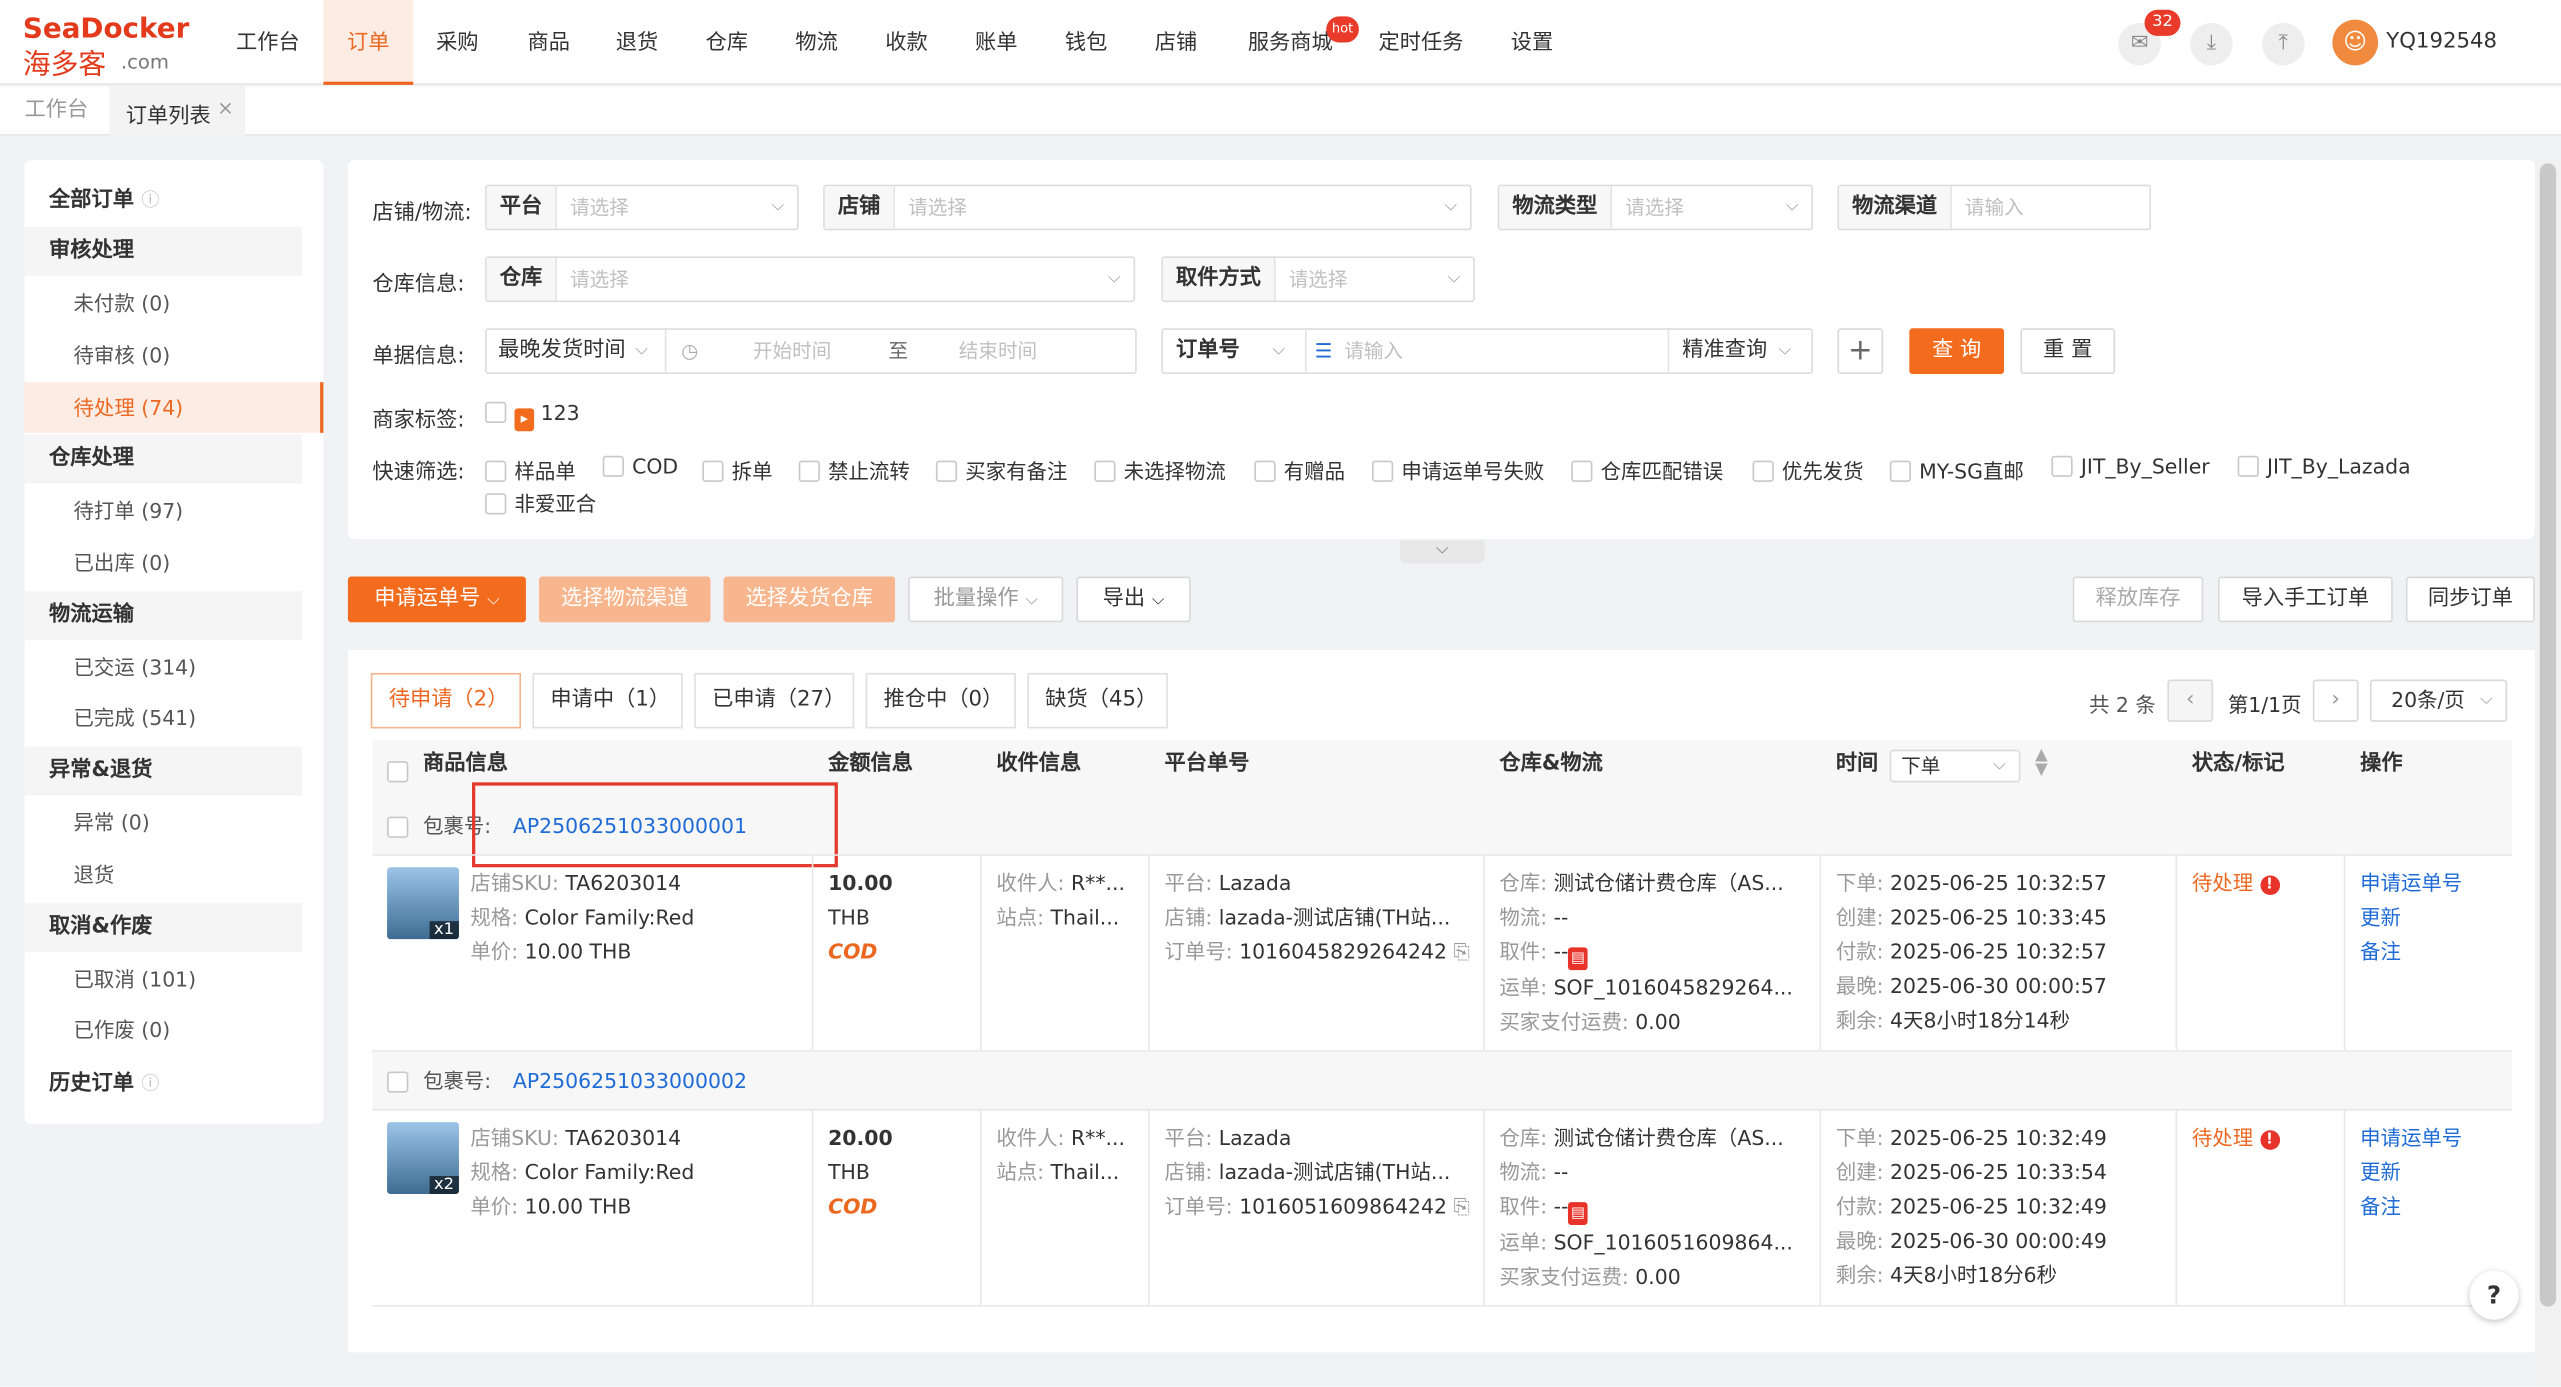 This screenshot has width=2561, height=1387. What do you see at coordinates (2324, 466) in the screenshot?
I see `quick-filter-jit-lazada: JIT_By_Lazada` at bounding box center [2324, 466].